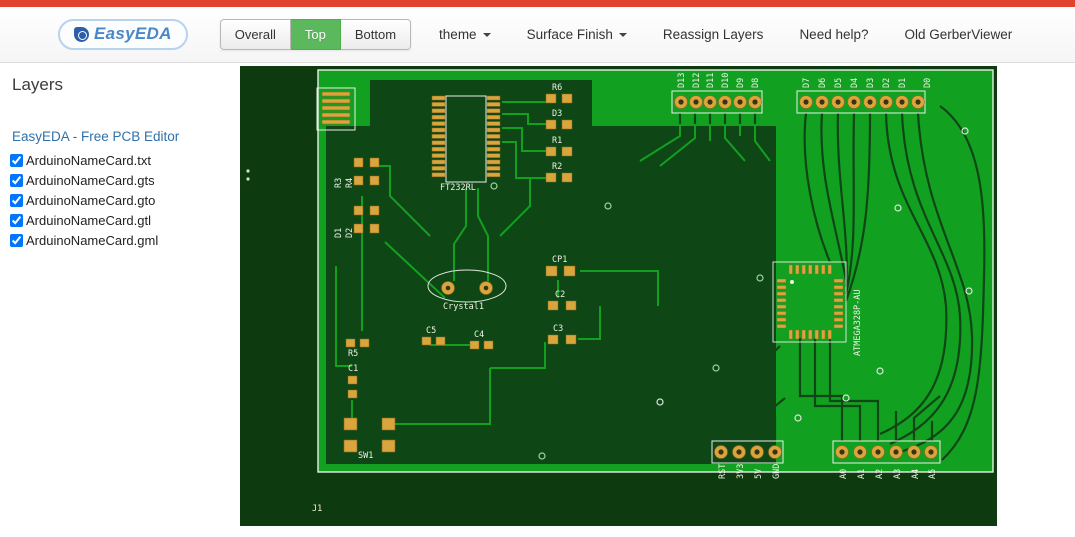  I want to click on theme-menu: theme, so click(465, 34).